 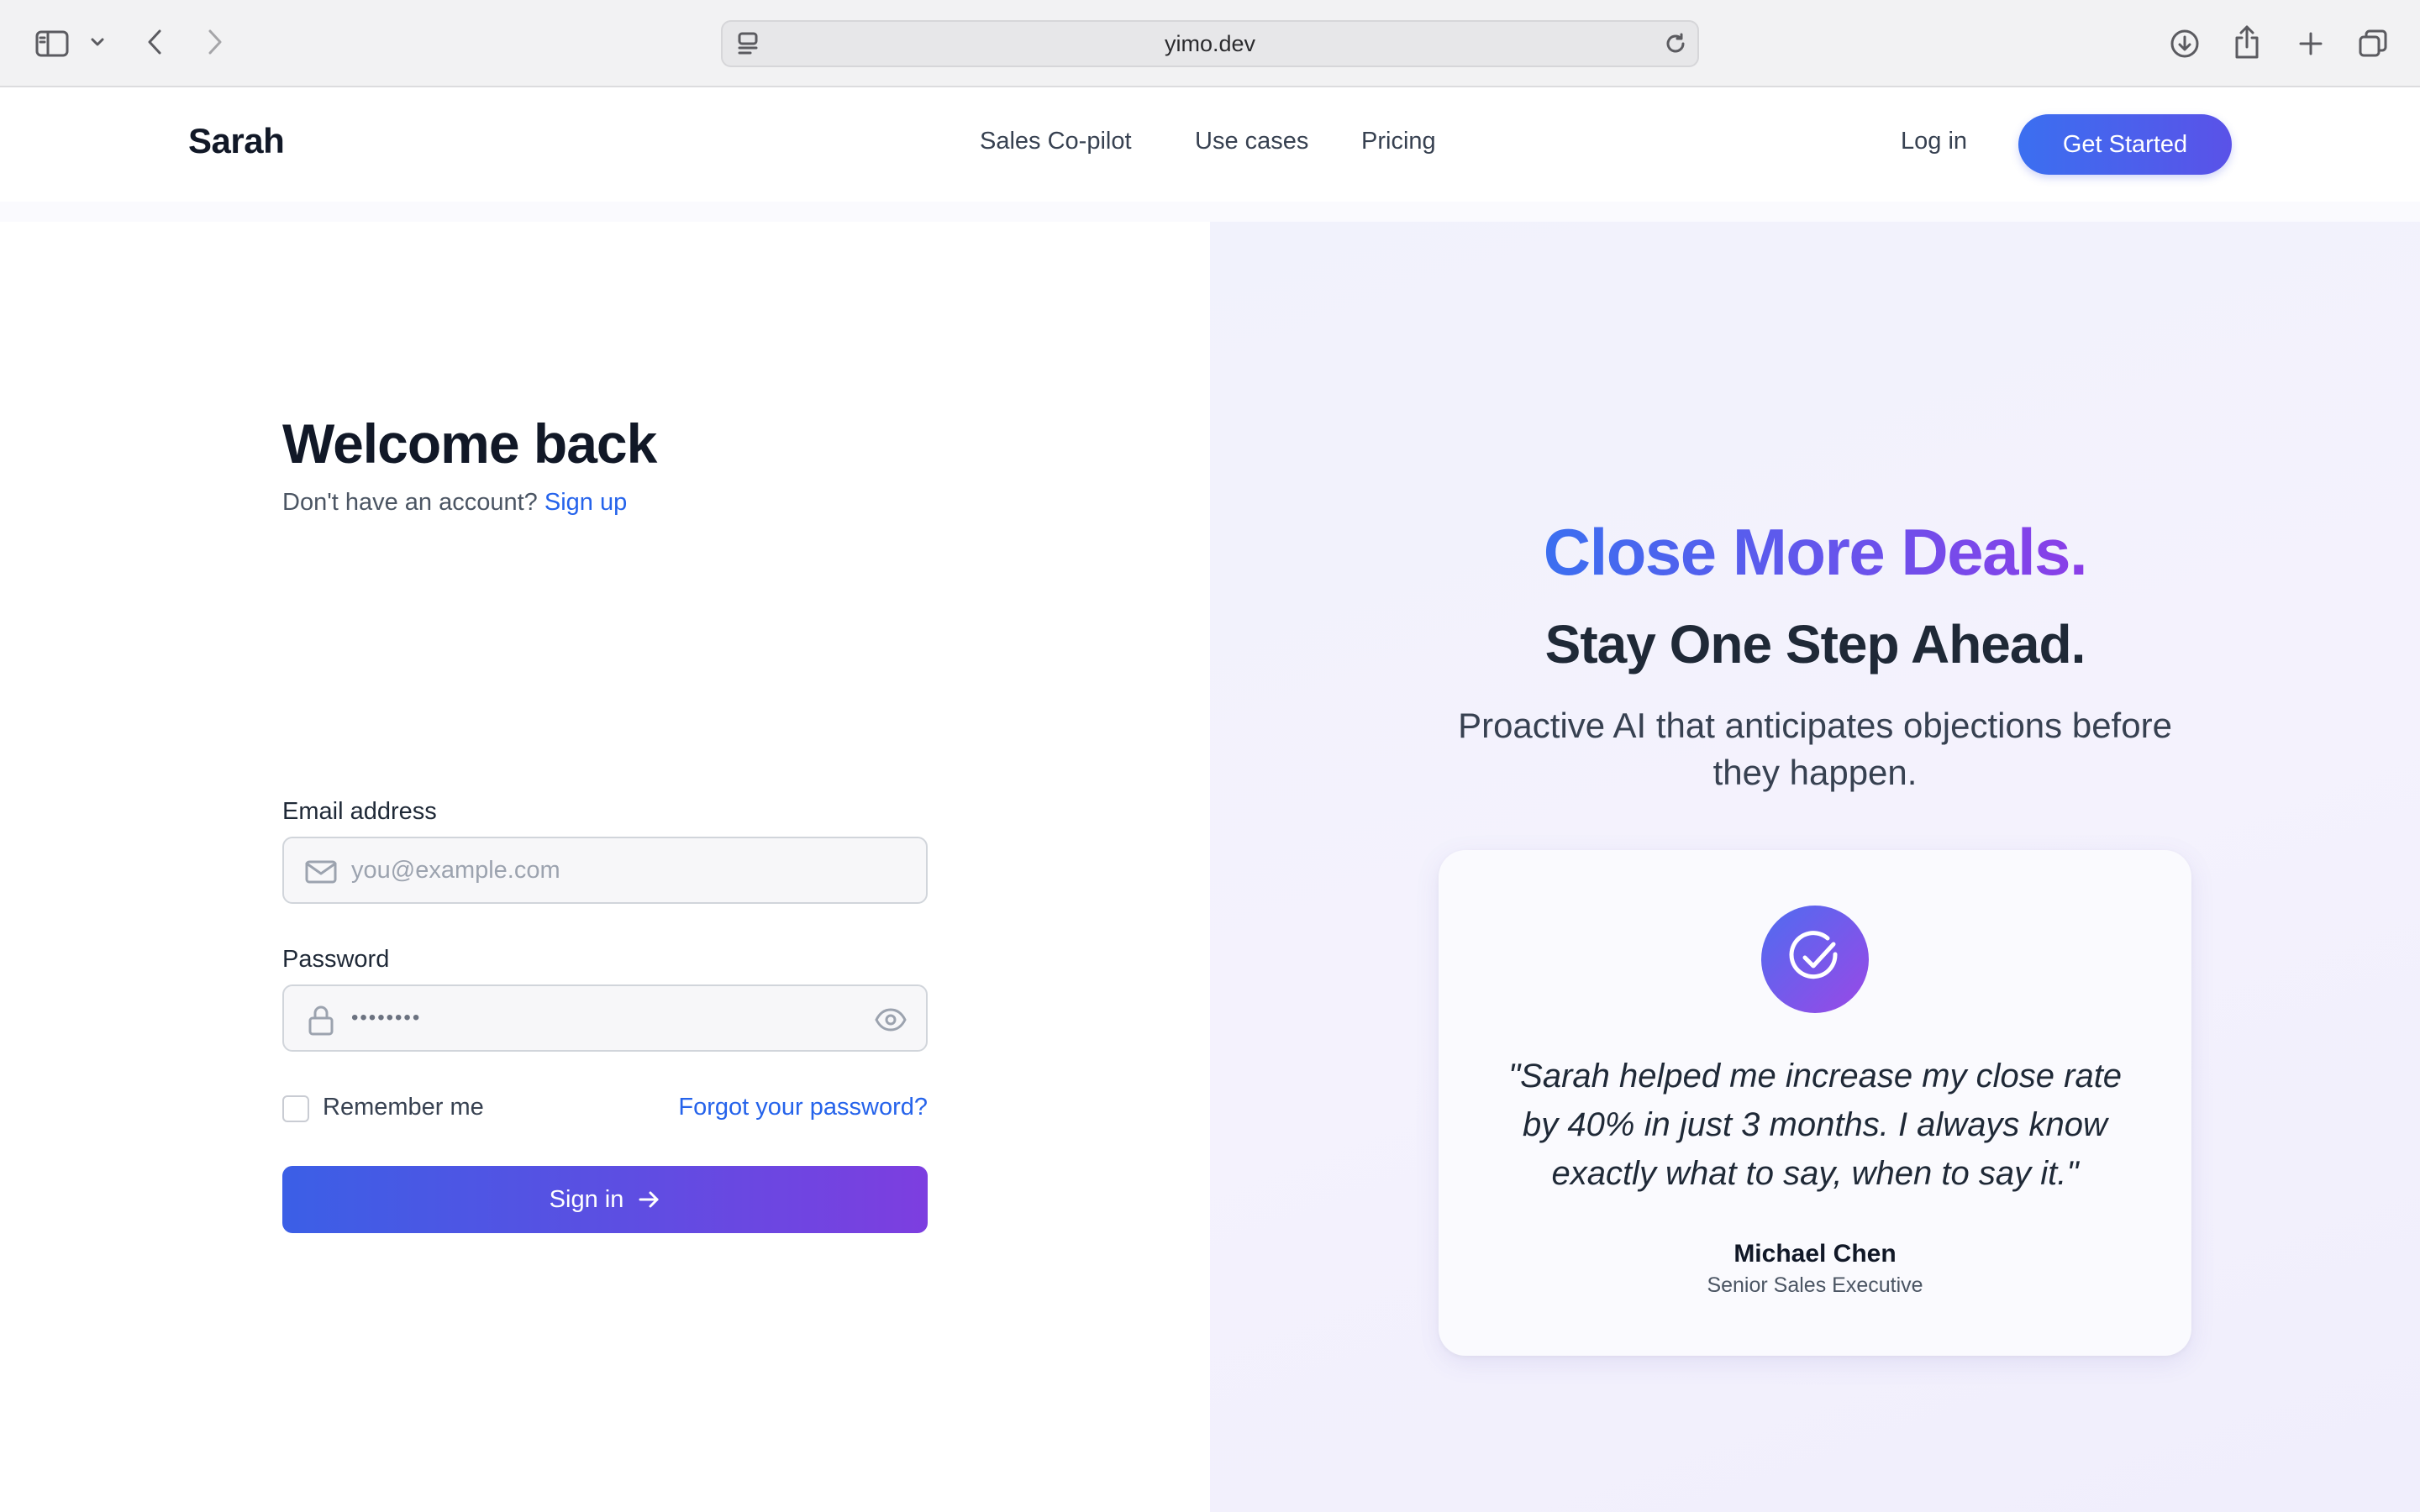 I want to click on nav-pricing: Pricing, so click(x=1398, y=141).